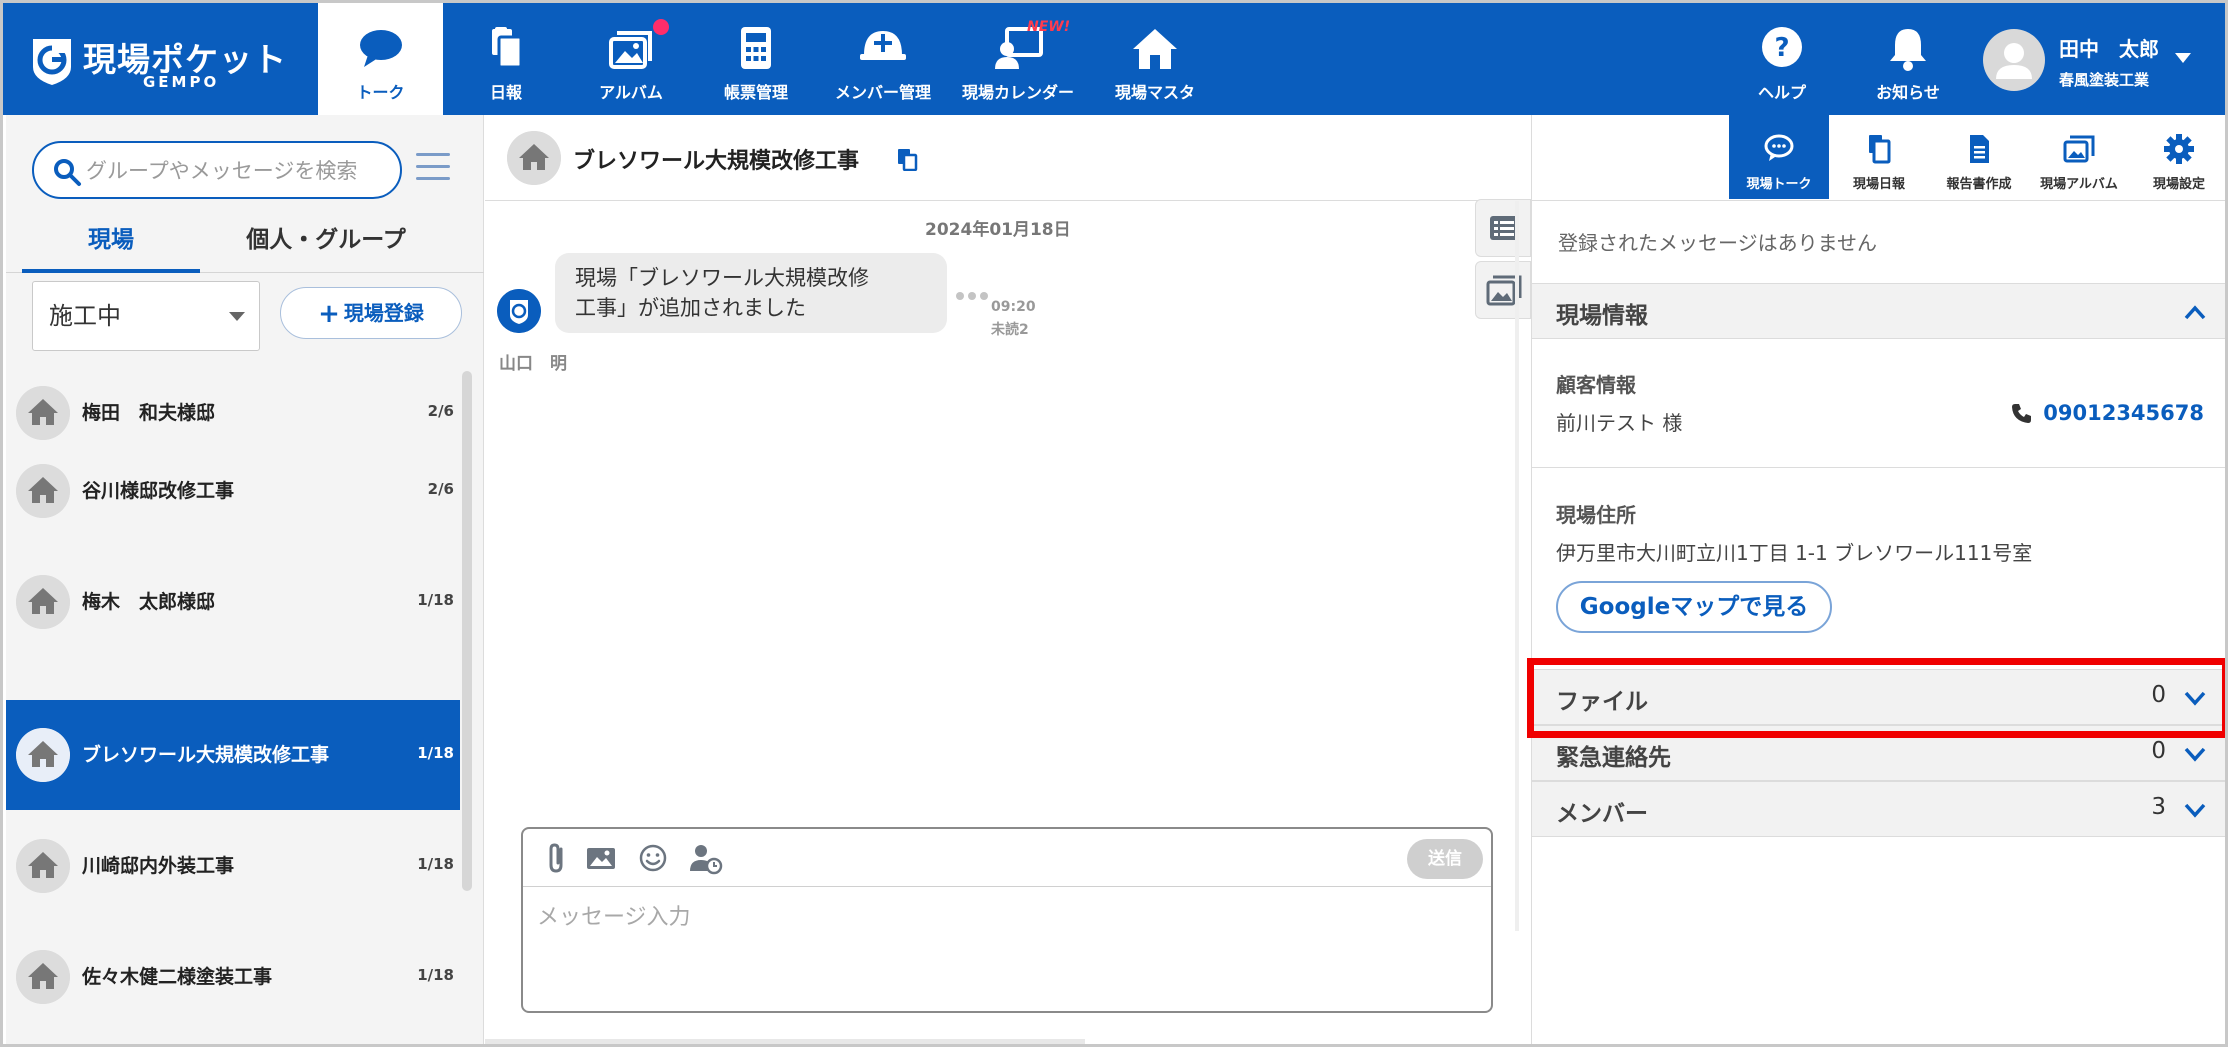 This screenshot has width=2228, height=1047. What do you see at coordinates (716, 161) in the screenshot?
I see `chat-title: ブレソワール大規模改修工事` at bounding box center [716, 161].